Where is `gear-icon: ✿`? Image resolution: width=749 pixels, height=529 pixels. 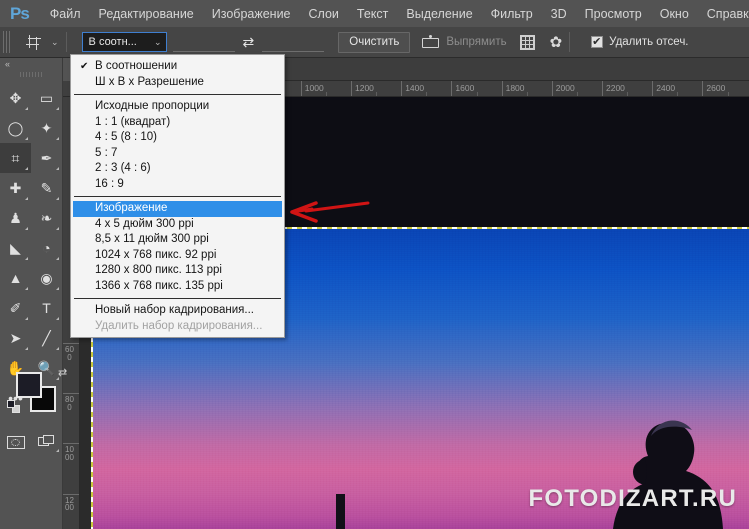 gear-icon: ✿ is located at coordinates (556, 42).